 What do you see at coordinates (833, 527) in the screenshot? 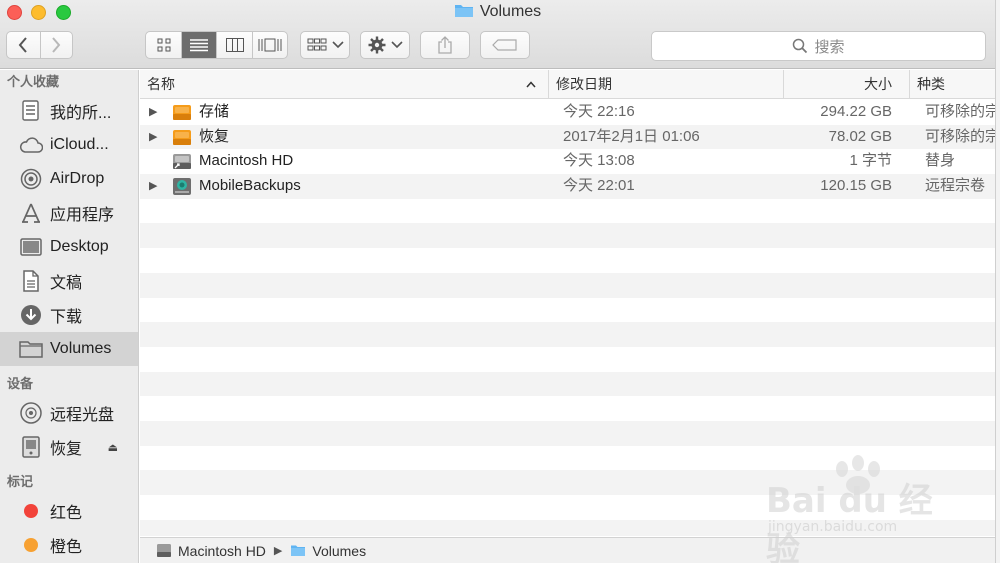
I see `watermark-url: jingyan.baidu.com` at bounding box center [833, 527].